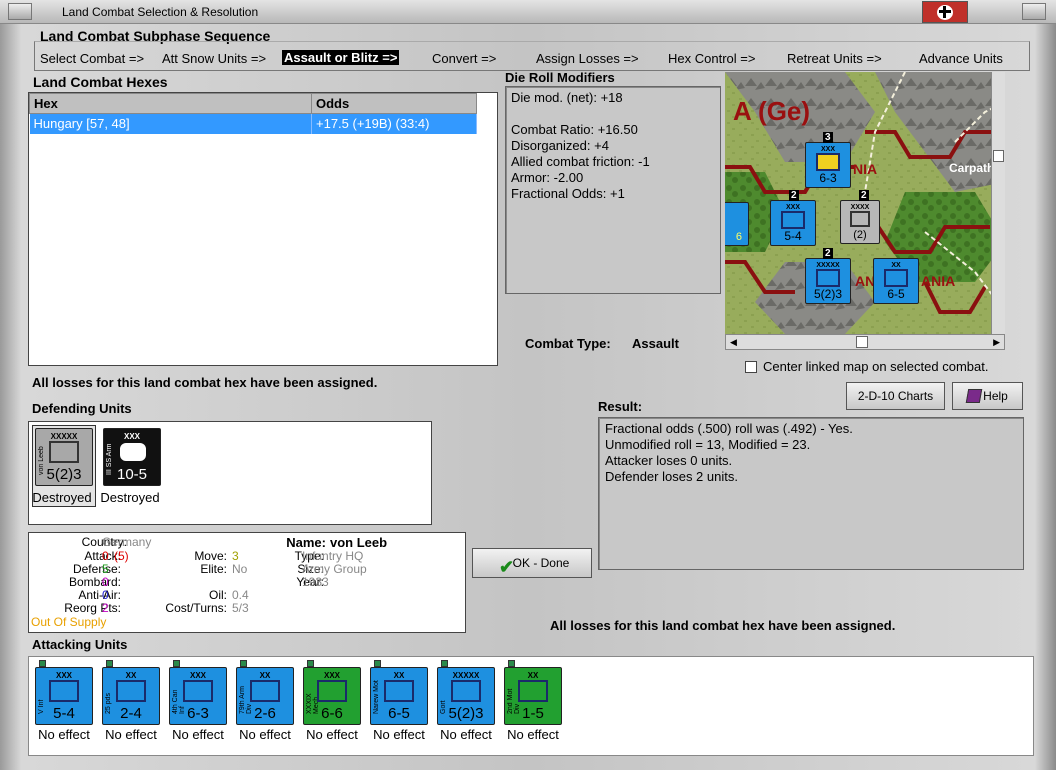  Describe the element at coordinates (341, 57) in the screenshot. I see `step-assault-blitz: Assault or Blitz =>` at that location.